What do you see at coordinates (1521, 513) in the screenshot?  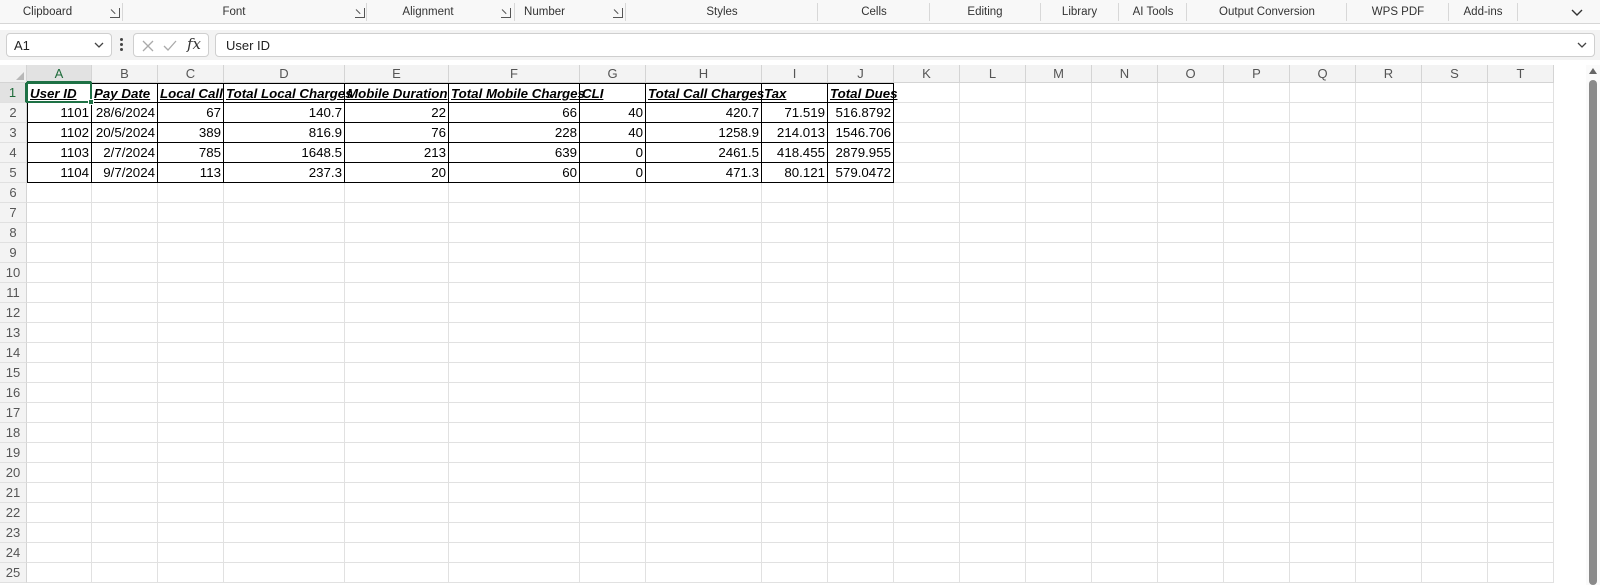 I see `cell-t22` at bounding box center [1521, 513].